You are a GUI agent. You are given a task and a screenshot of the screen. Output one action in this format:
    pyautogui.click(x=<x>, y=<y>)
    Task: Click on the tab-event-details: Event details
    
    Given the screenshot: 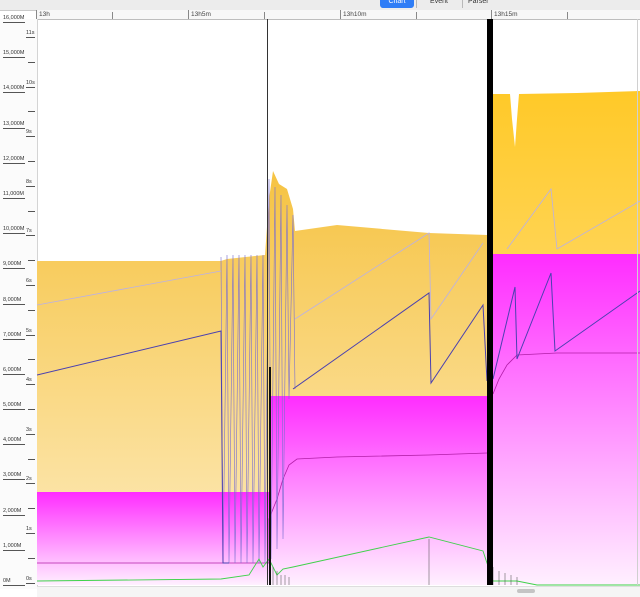 What is the action you would take?
    pyautogui.click(x=439, y=4)
    